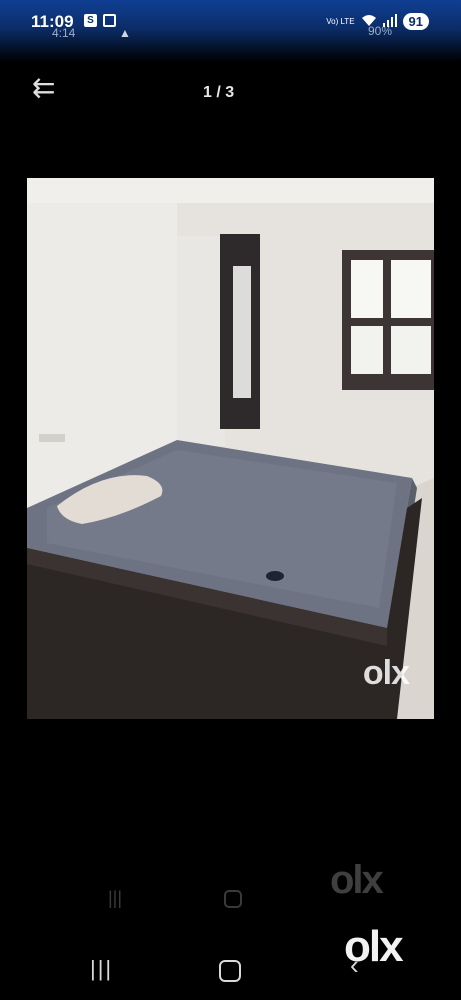  Describe the element at coordinates (377, 21) in the screenshot. I see `status-icons: Vo) LTE 91` at that location.